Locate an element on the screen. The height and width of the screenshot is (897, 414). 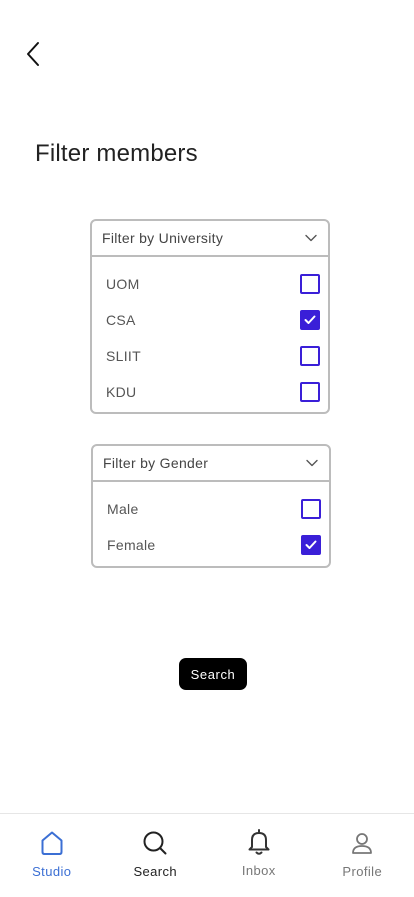
checkbox-sliit is located at coordinates (310, 356).